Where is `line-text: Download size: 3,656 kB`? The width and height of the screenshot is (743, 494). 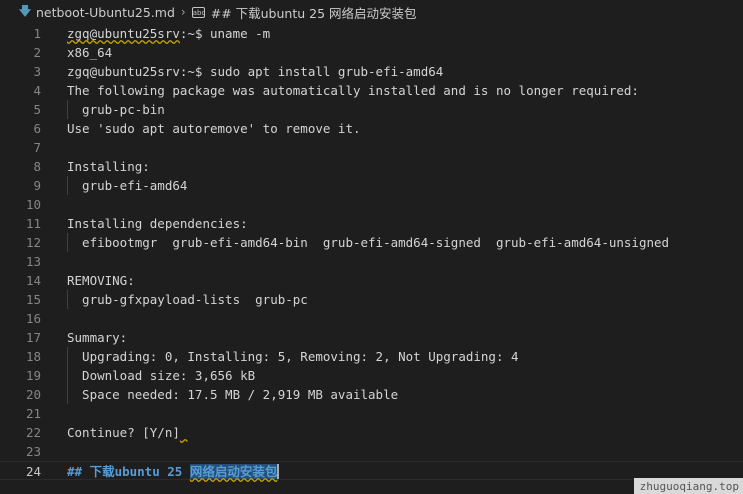
line-text: Download size: 3,656 kB is located at coordinates (161, 375).